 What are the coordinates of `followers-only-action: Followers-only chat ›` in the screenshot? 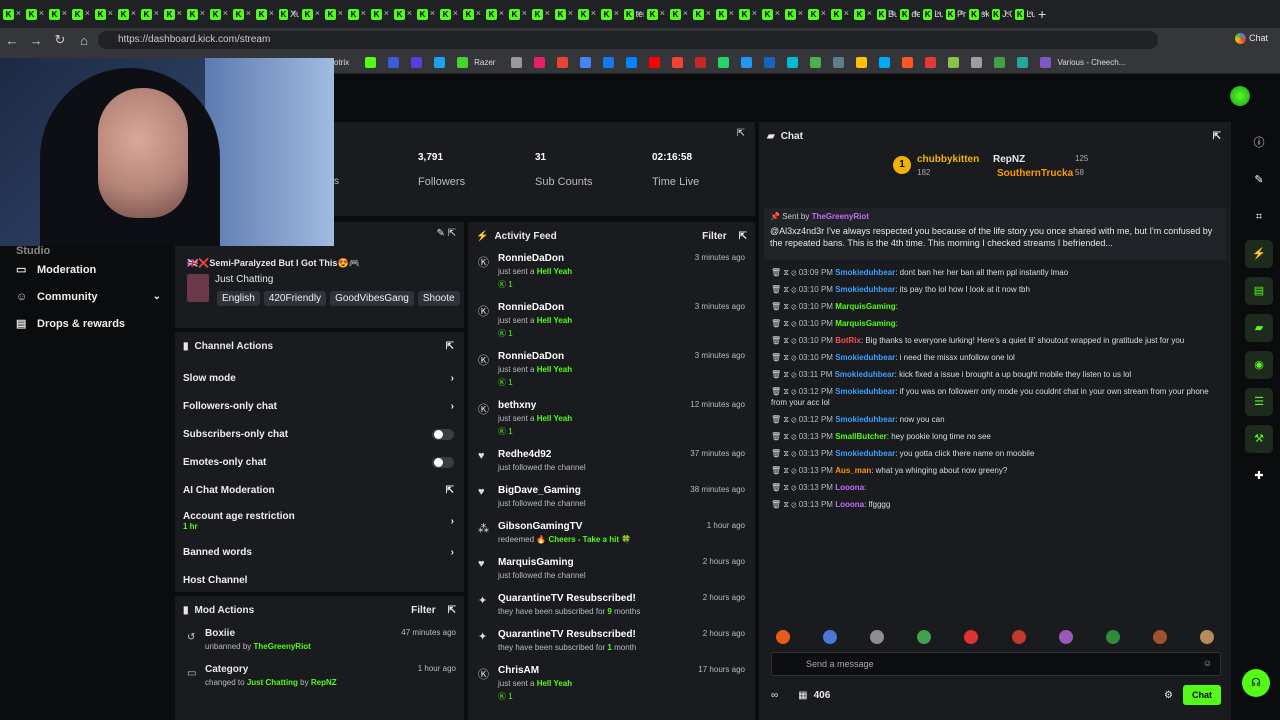 It's located at (319, 406).